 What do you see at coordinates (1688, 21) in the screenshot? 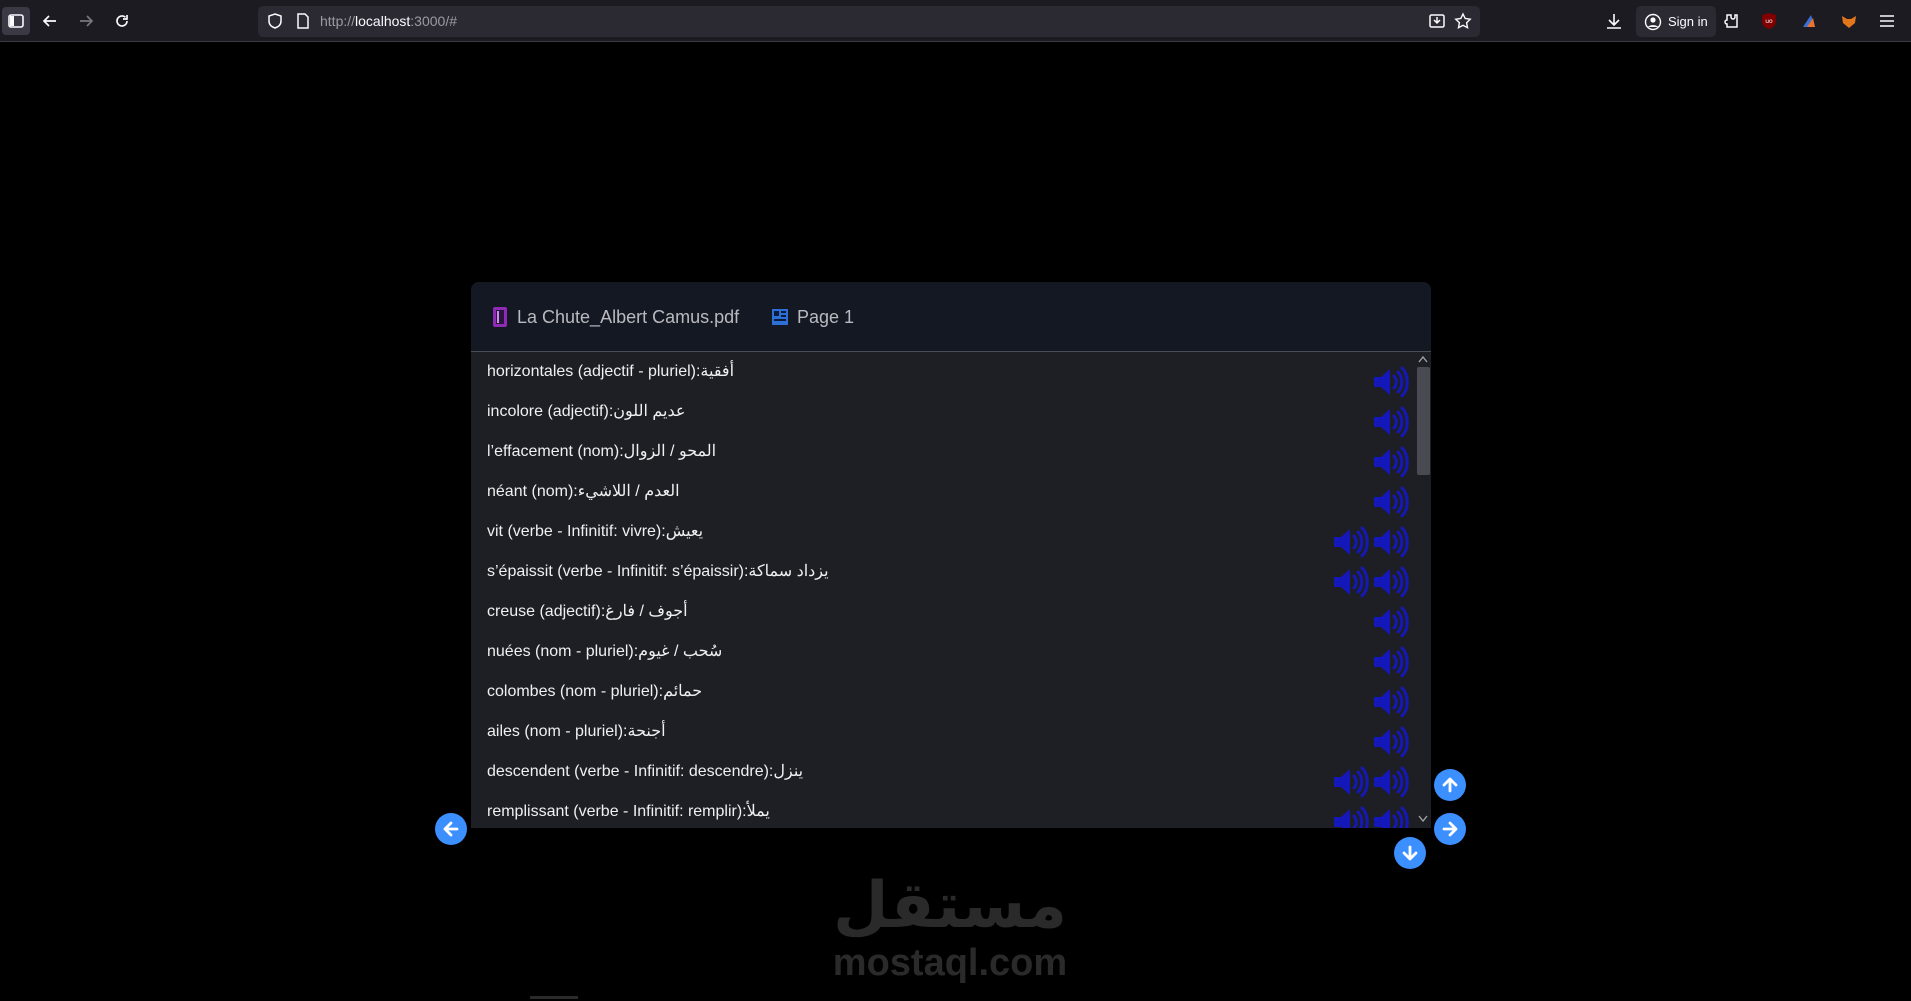
I see `sign-in-label: Sign in` at bounding box center [1688, 21].